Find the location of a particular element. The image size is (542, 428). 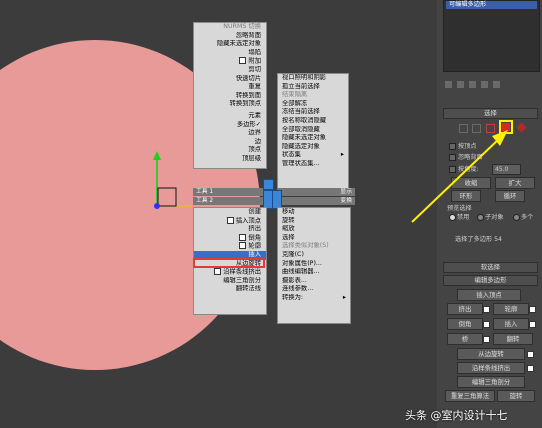

quad-menu-item: 克隆(C) is located at coordinates (314, 255).